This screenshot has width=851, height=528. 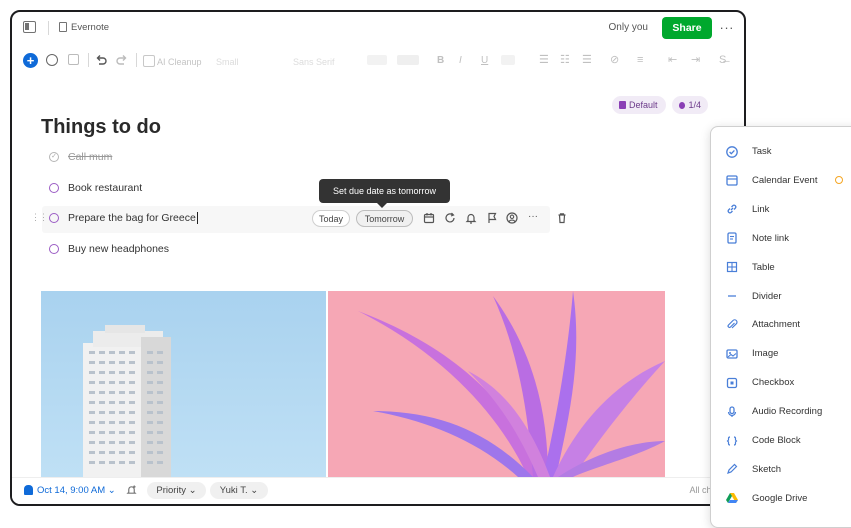 I want to click on link-icon: ⊘, so click(x=614, y=60).